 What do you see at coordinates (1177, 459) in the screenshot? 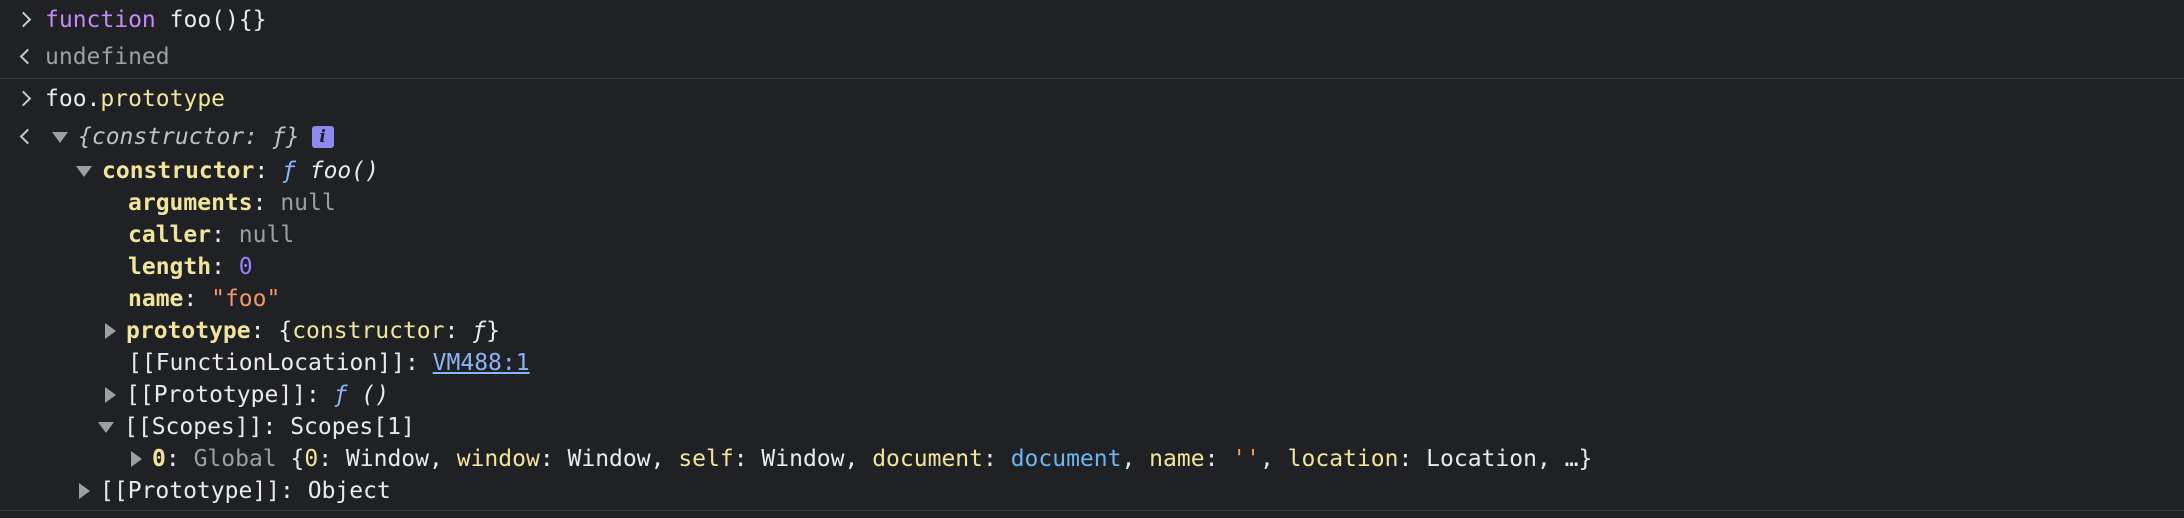
I see `preview-key: name` at bounding box center [1177, 459].